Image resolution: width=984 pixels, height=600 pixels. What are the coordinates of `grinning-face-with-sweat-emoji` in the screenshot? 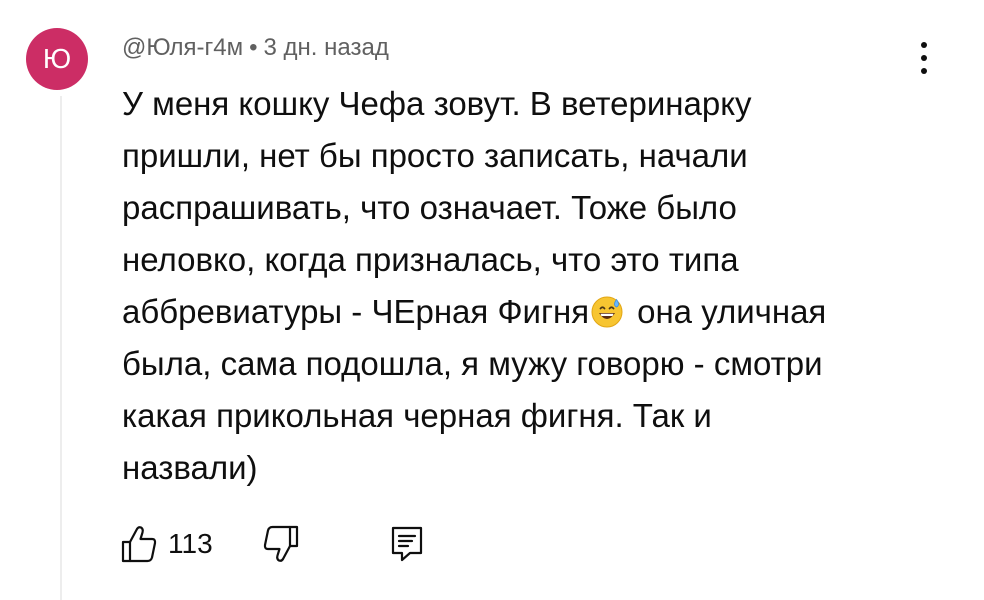 It's located at (607, 312).